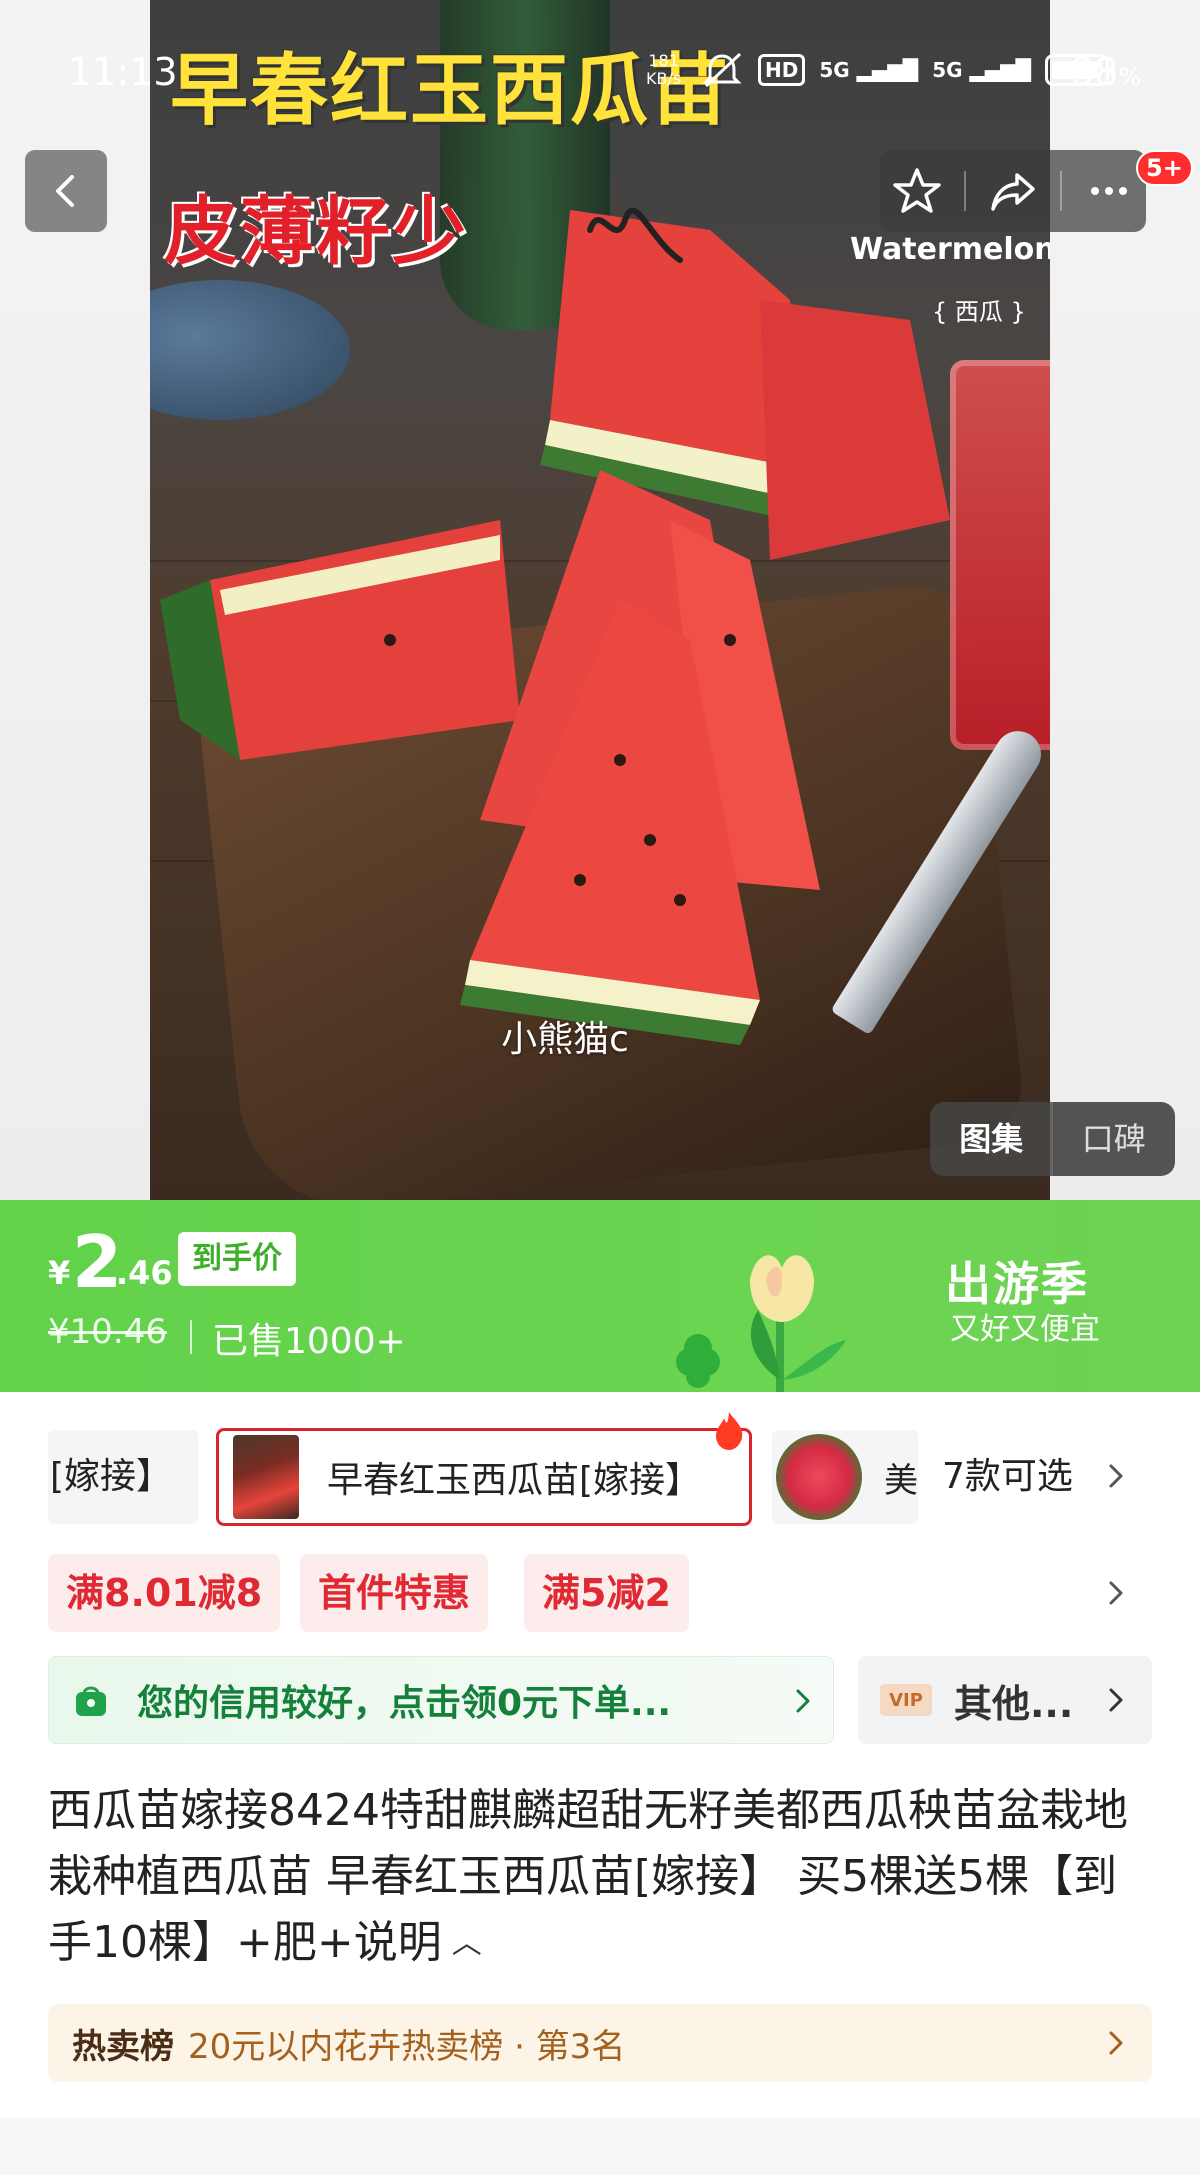  Describe the element at coordinates (664, 78) in the screenshot. I see `network-speed-unit: KB/s` at that location.